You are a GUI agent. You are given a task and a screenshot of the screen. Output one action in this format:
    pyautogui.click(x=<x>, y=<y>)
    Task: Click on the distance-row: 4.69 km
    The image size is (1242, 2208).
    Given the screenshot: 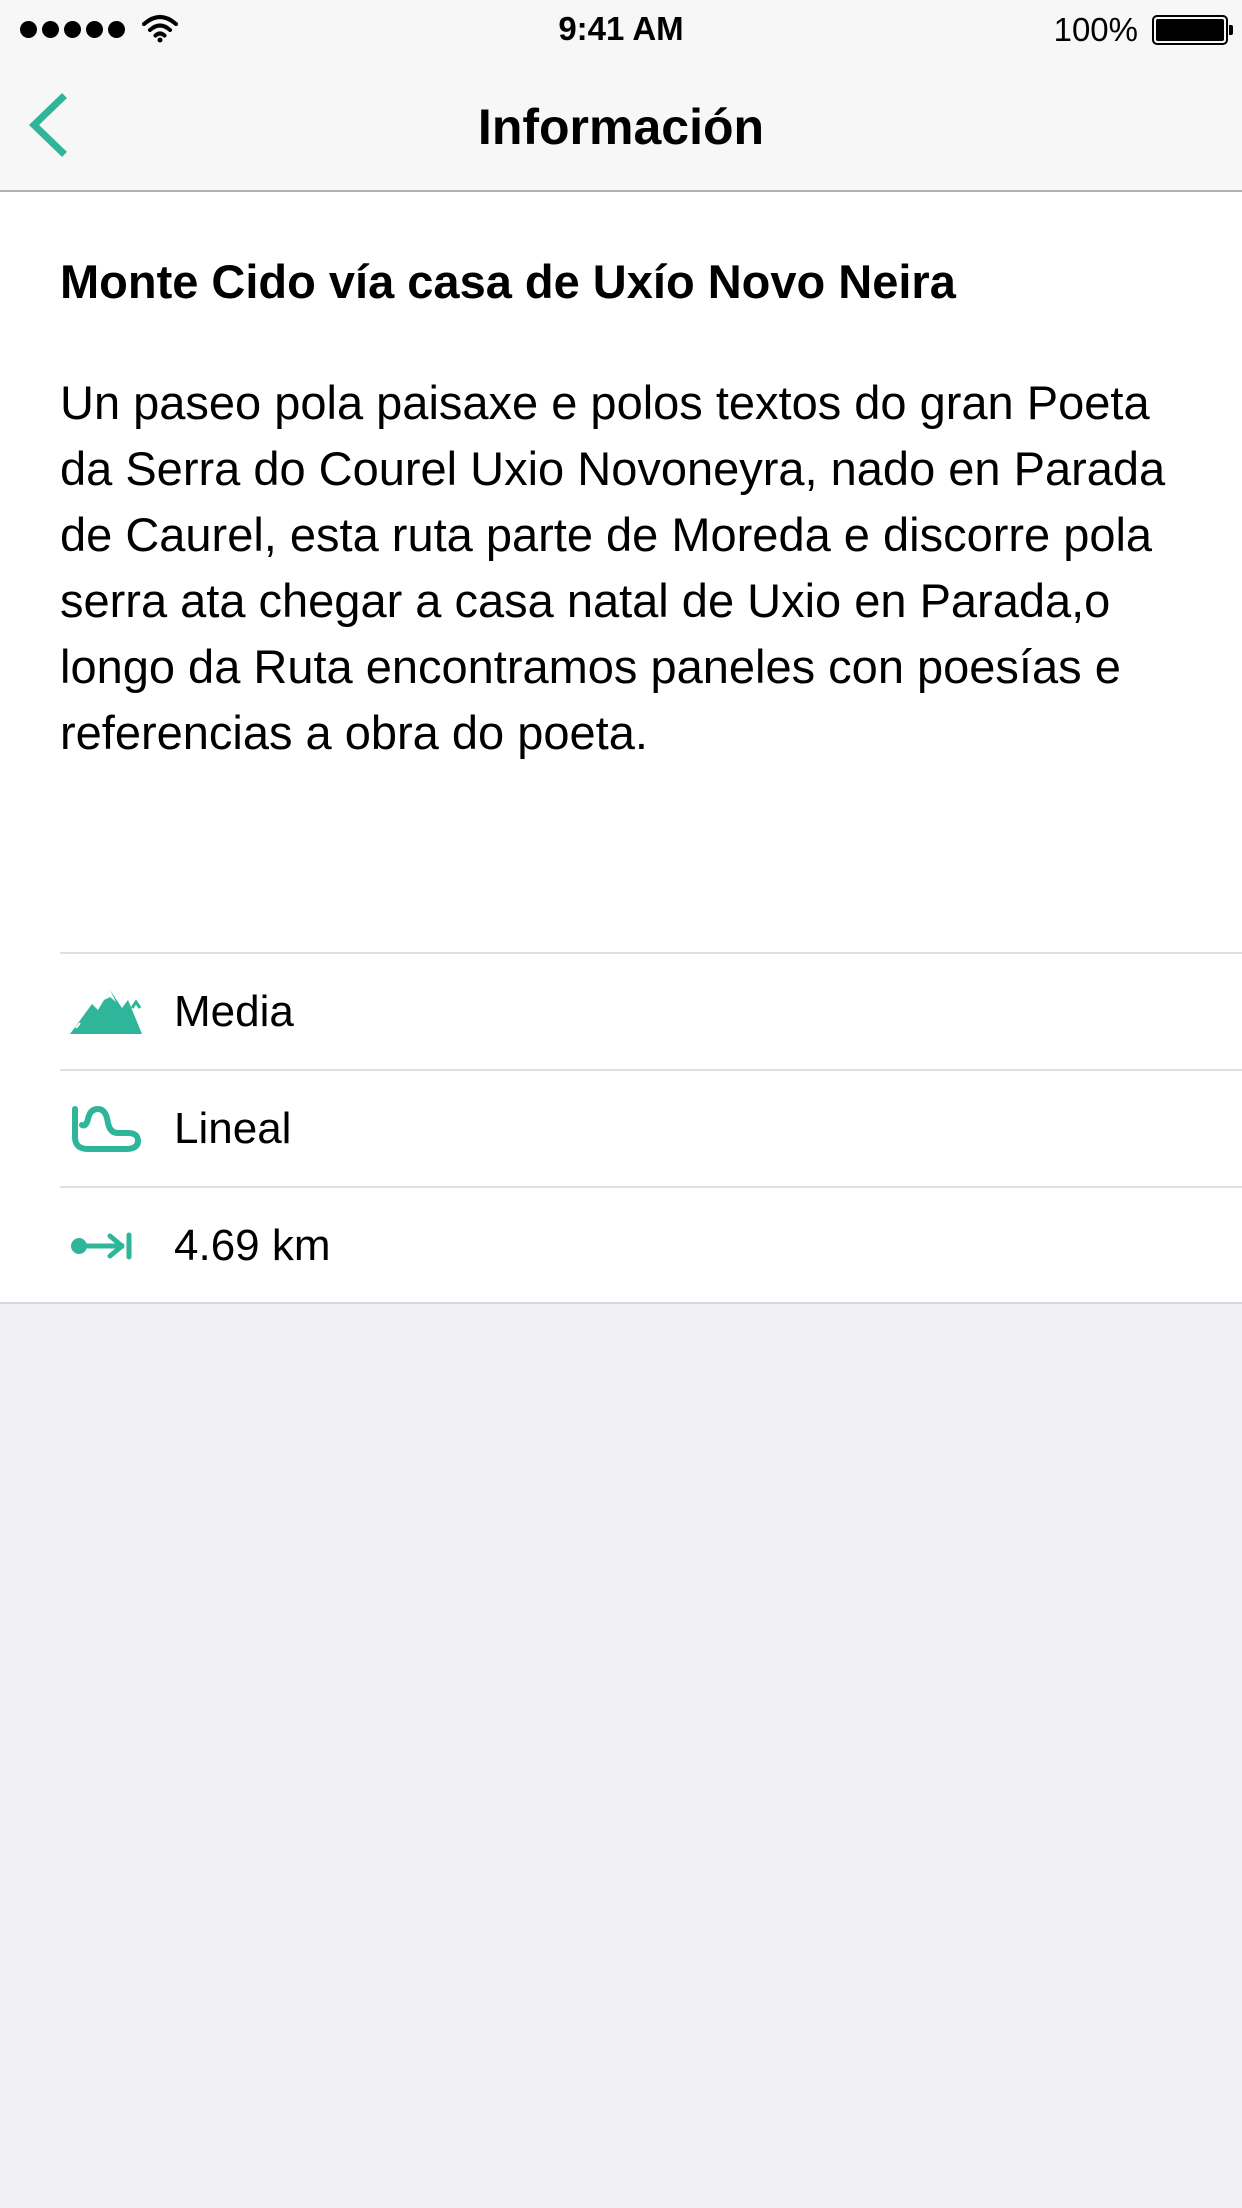 What is the action you would take?
    pyautogui.click(x=651, y=1244)
    